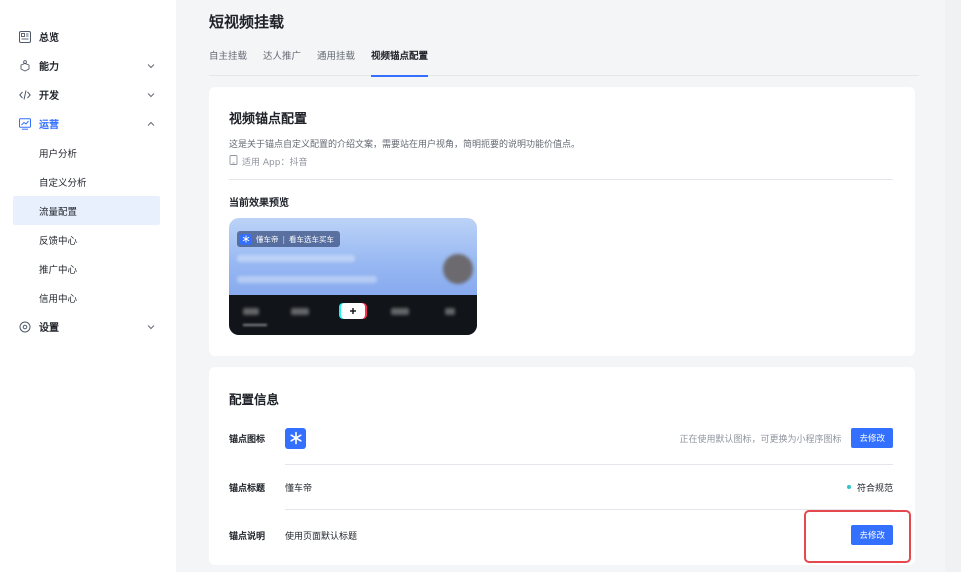 Image resolution: width=961 pixels, height=572 pixels. Describe the element at coordinates (86, 210) in the screenshot. I see `sidebar-subitem-traffic-config: 流量配置` at that location.